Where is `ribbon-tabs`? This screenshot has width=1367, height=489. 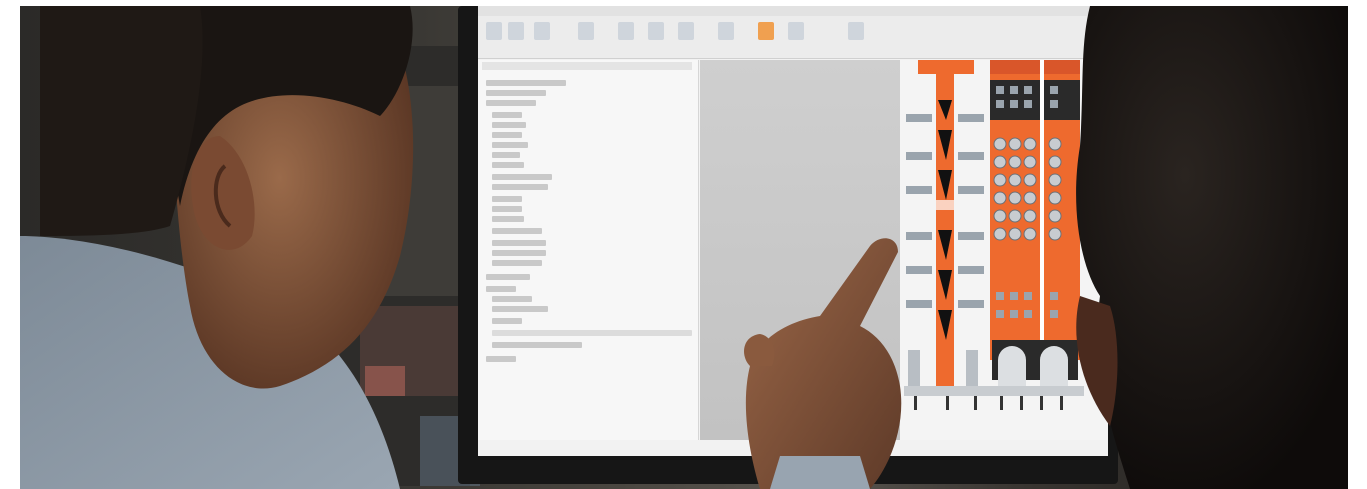
ribbon-tabs is located at coordinates (793, 11).